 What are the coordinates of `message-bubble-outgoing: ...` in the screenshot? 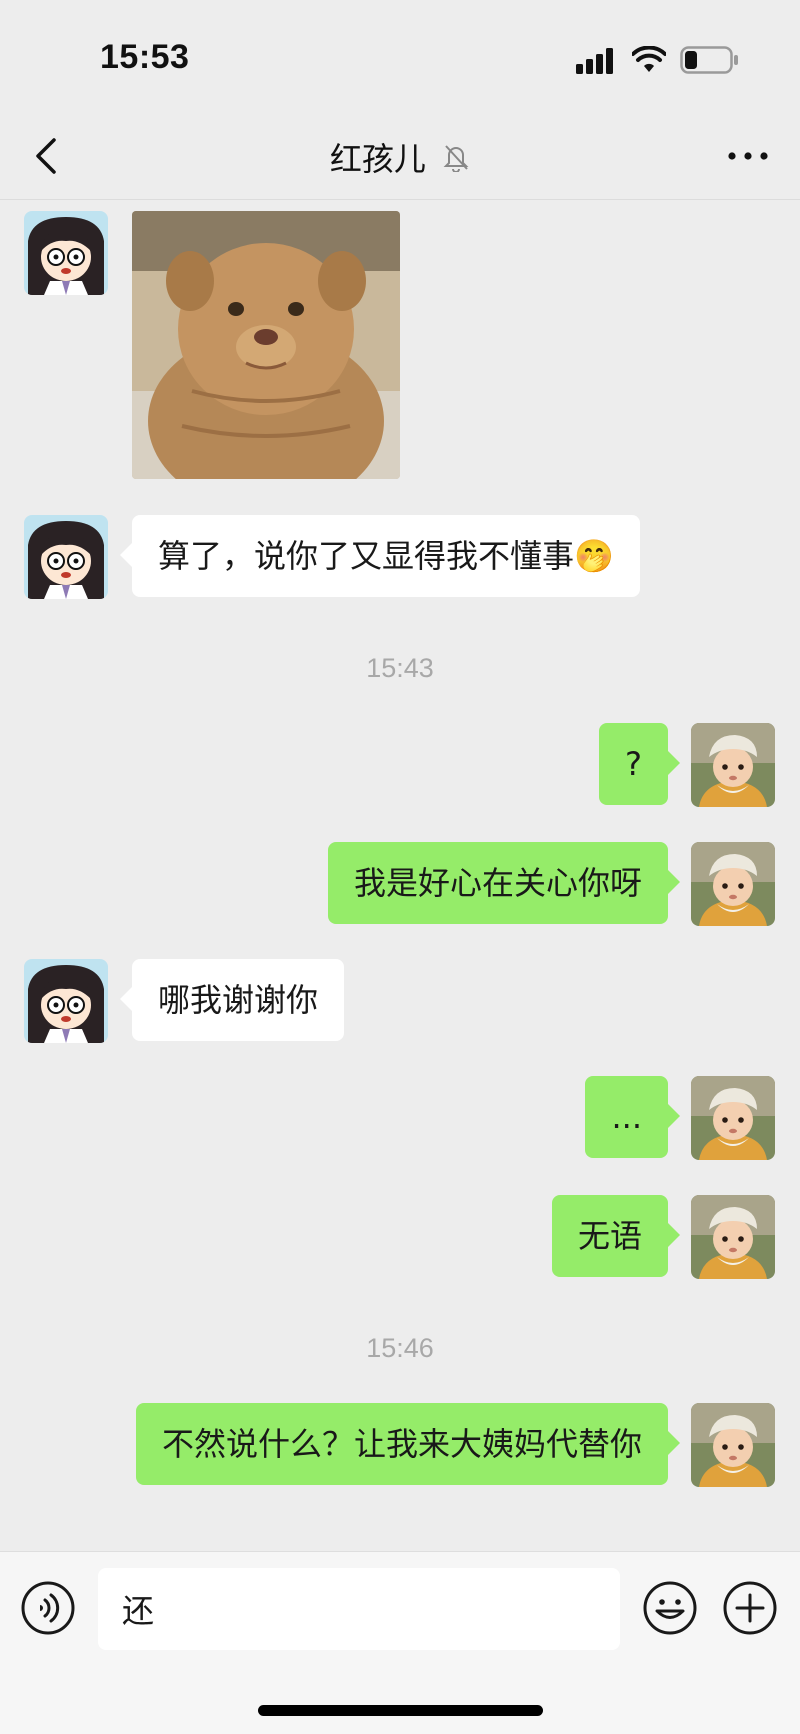 It's located at (632, 1117).